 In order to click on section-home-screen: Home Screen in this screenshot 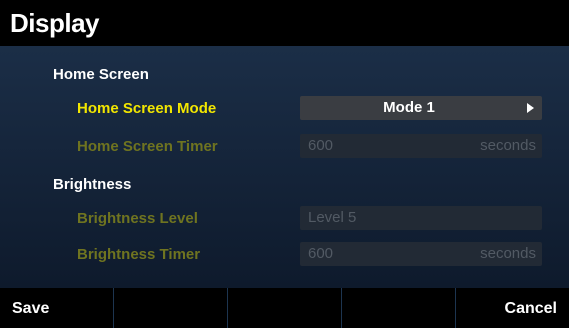, I will do `click(101, 74)`.